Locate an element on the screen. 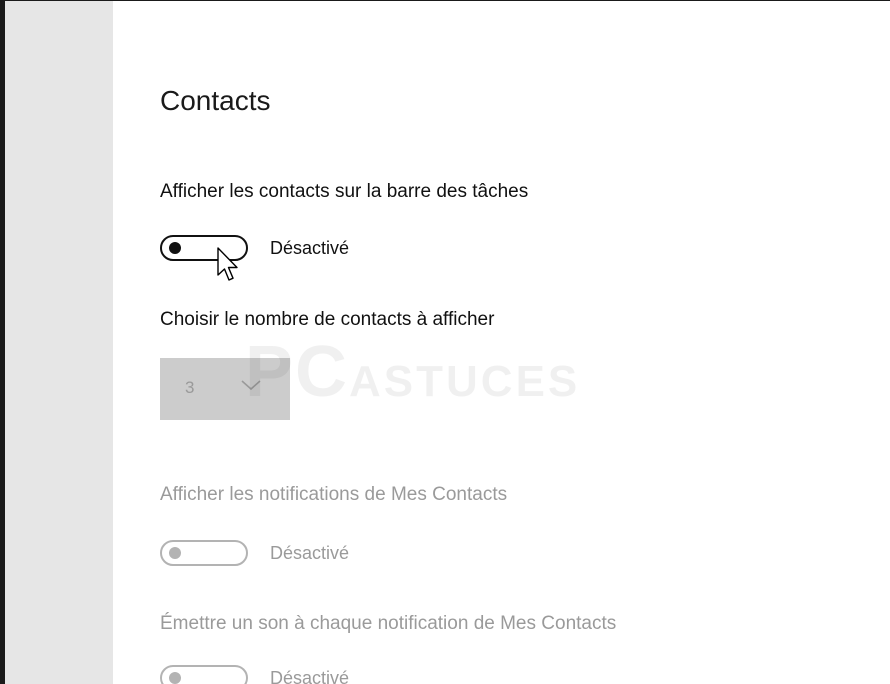  notifications-setting: Désactivé is located at coordinates (310, 553).